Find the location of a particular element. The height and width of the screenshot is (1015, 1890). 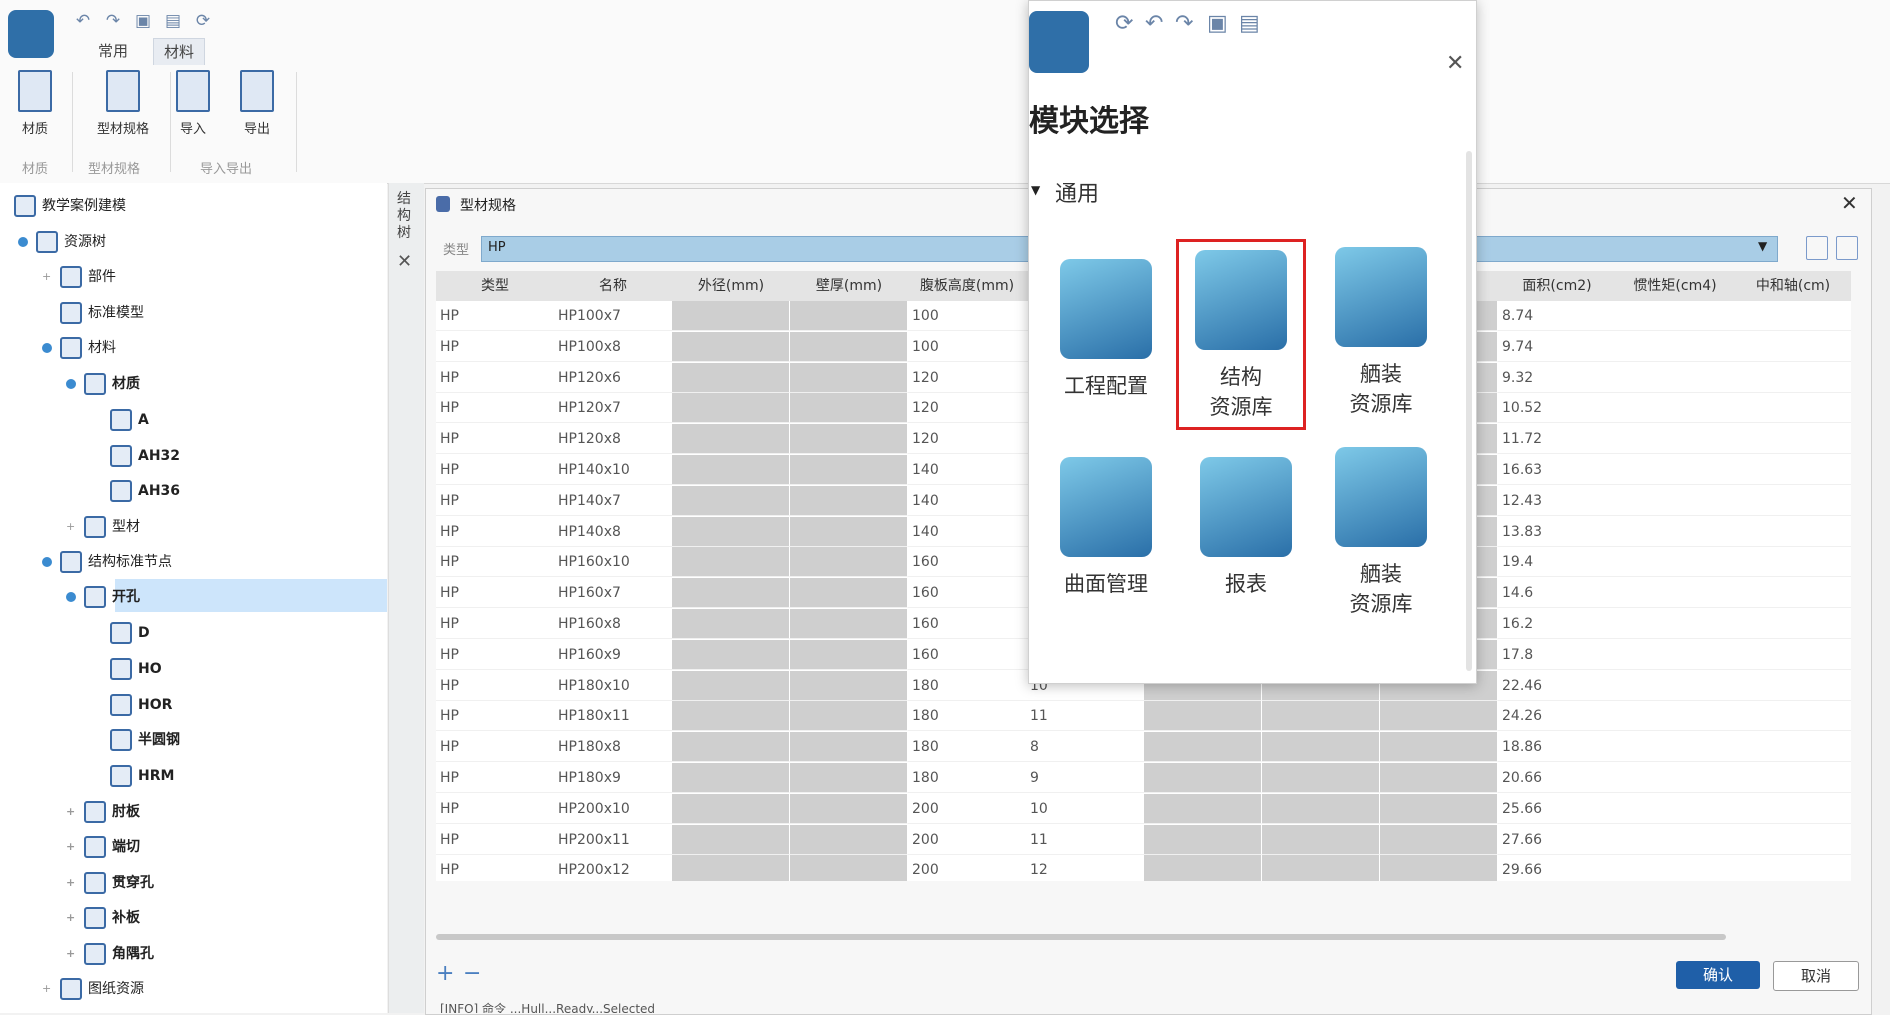

table-cell: 100 is located at coordinates (967, 316).